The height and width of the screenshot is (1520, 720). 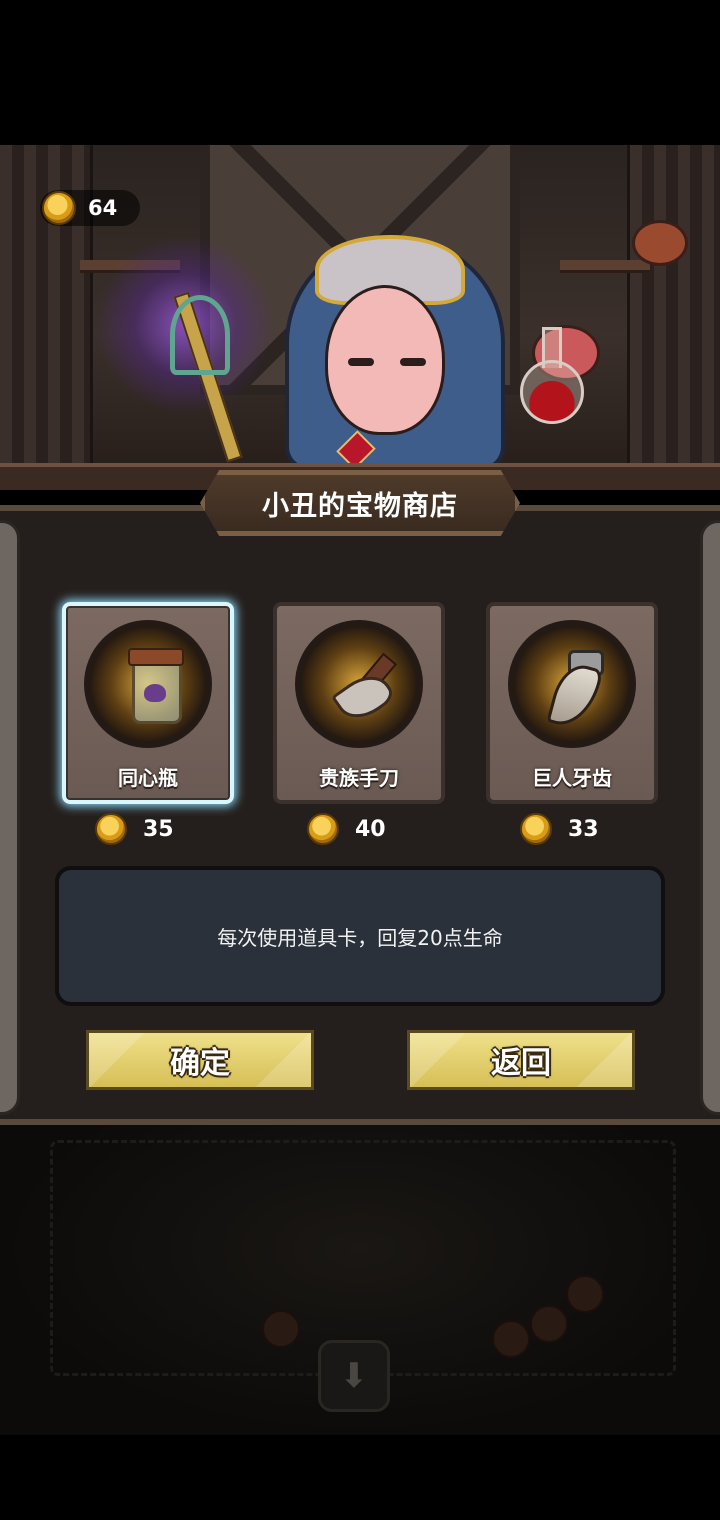 I want to click on back-button-label: 返回, so click(x=521, y=1063).